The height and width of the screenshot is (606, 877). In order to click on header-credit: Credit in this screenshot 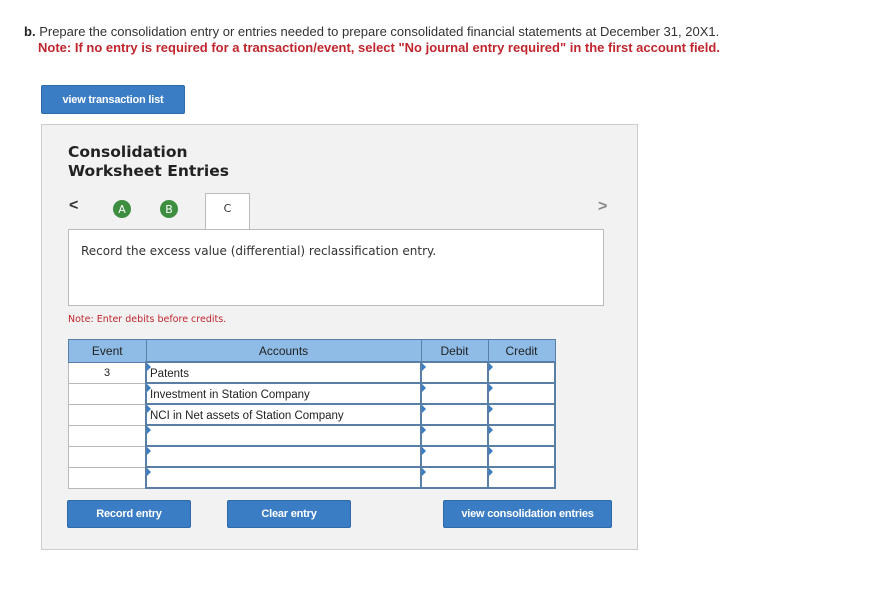, I will do `click(521, 351)`.